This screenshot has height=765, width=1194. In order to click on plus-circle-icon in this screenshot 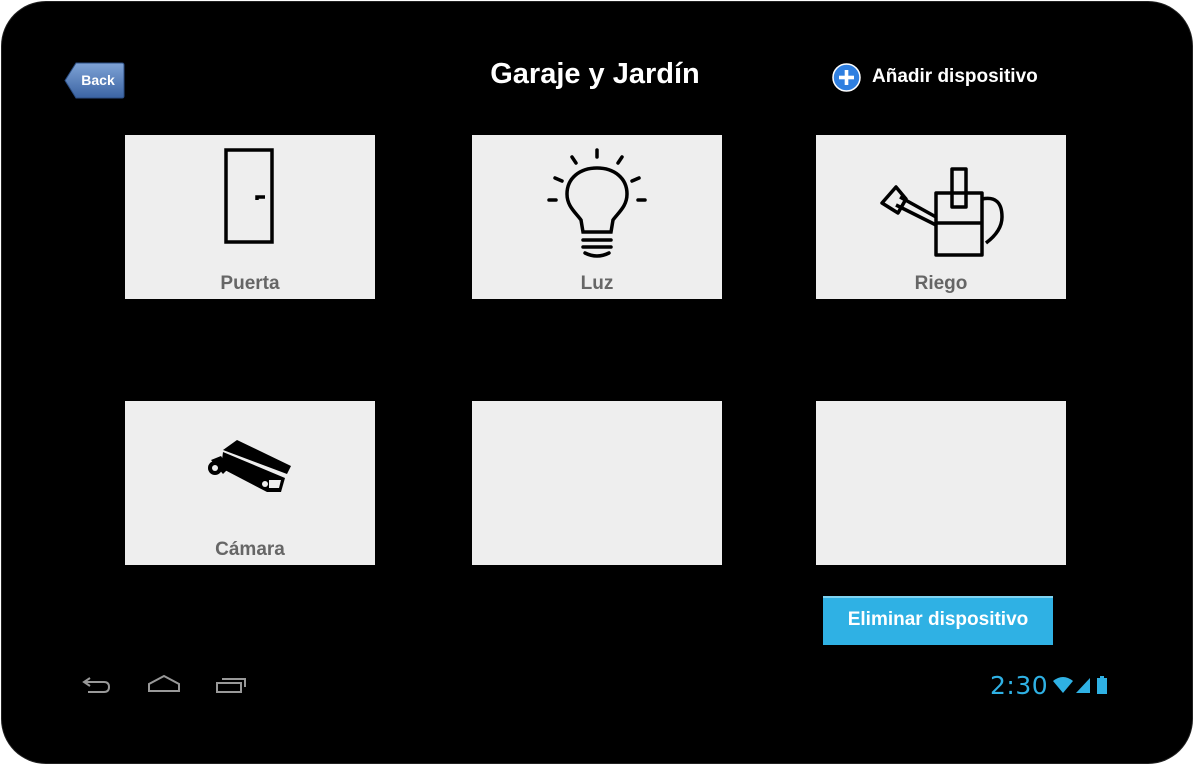, I will do `click(846, 77)`.